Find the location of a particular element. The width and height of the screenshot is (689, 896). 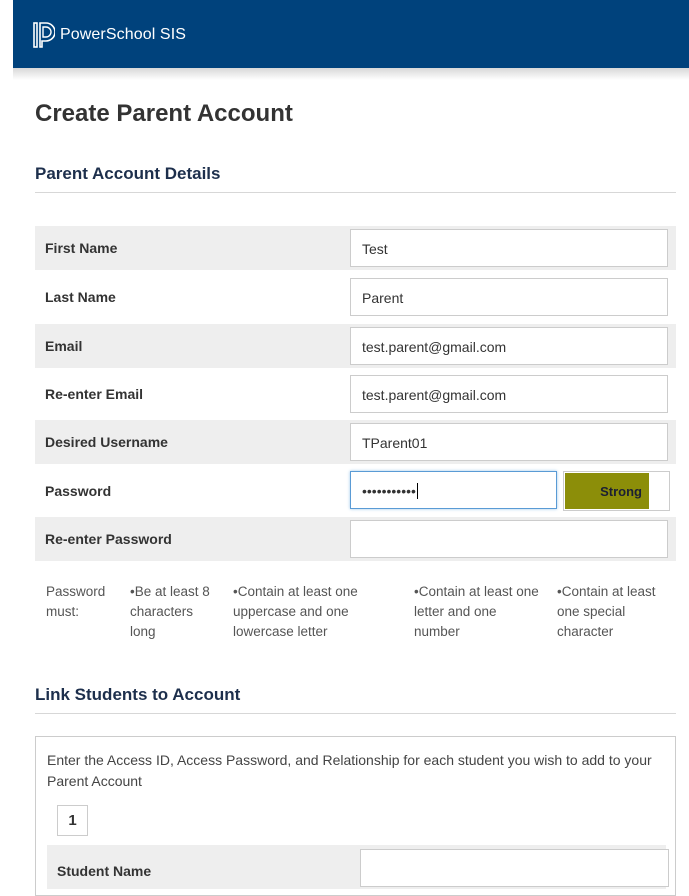

app-header: PowerSchool SIS is located at coordinates (351, 34).